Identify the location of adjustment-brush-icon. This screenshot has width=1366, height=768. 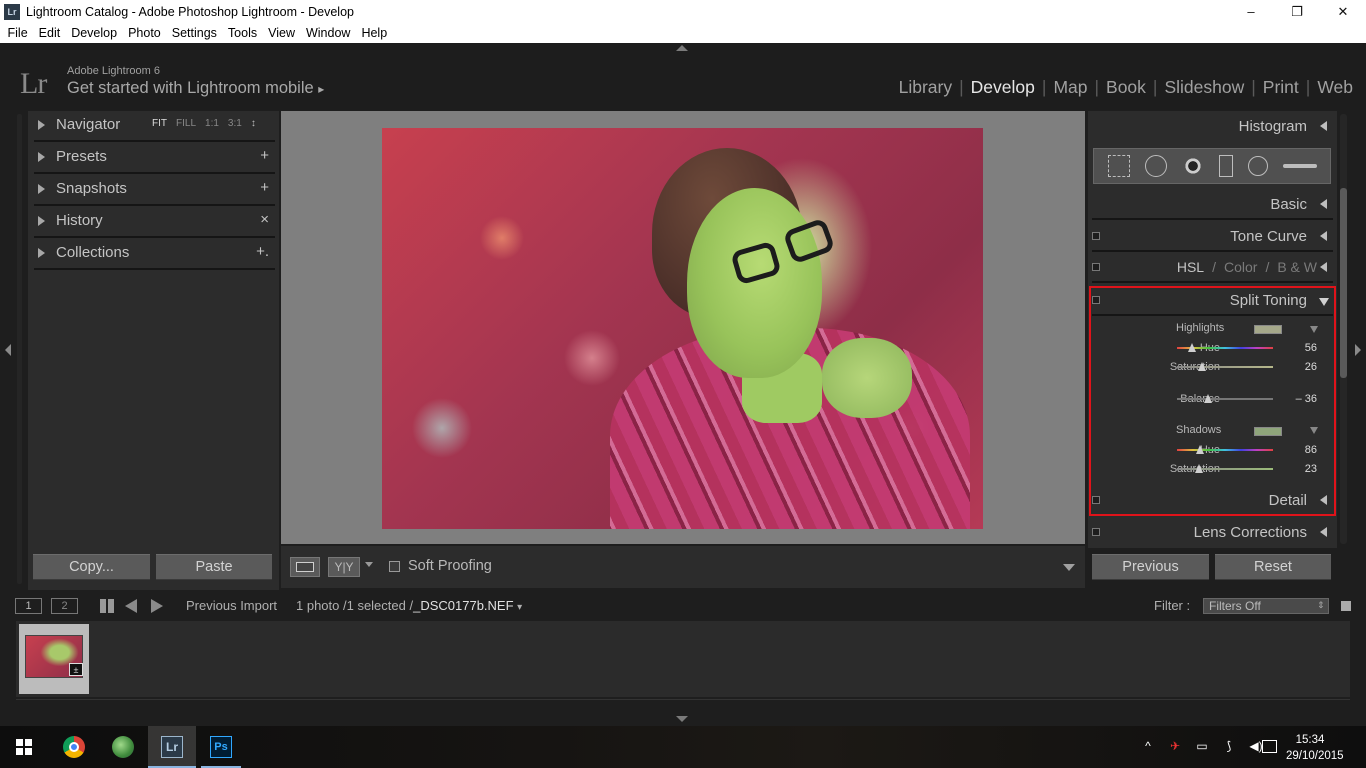
(1299, 166).